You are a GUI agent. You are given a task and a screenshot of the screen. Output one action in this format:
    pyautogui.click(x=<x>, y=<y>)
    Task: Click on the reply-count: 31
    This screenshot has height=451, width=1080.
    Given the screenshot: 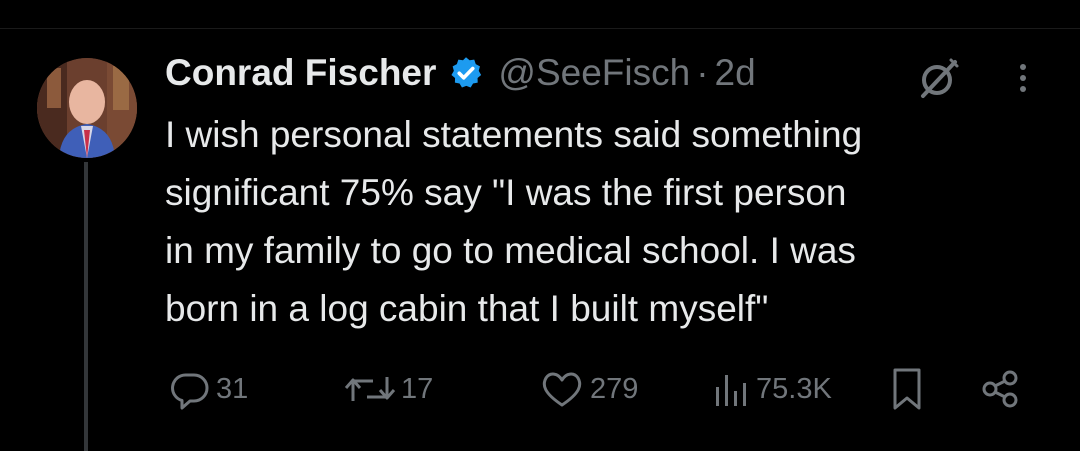 What is the action you would take?
    pyautogui.click(x=232, y=388)
    